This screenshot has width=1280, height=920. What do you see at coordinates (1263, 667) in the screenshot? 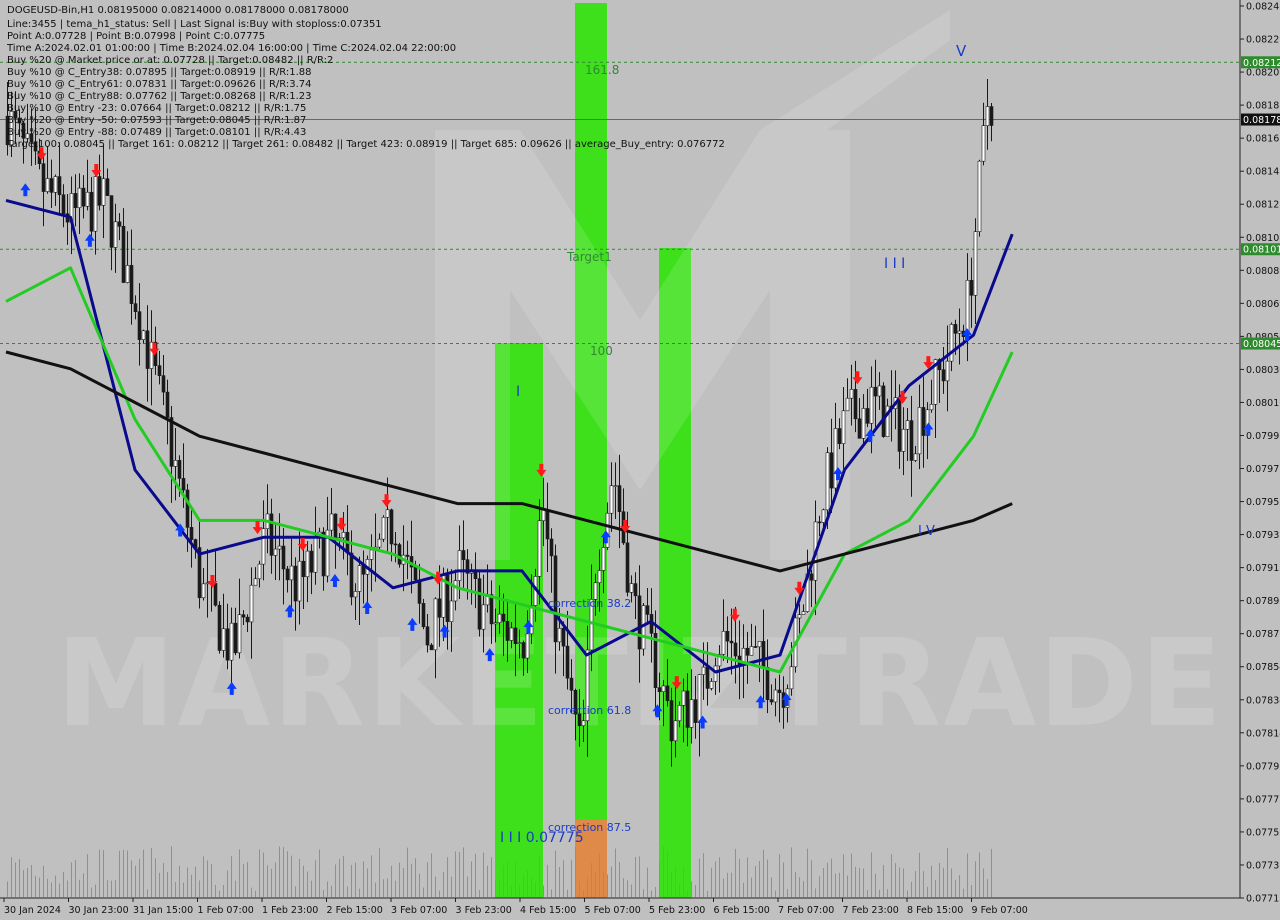
I see `price-tick-label: 0.07854` at bounding box center [1263, 667].